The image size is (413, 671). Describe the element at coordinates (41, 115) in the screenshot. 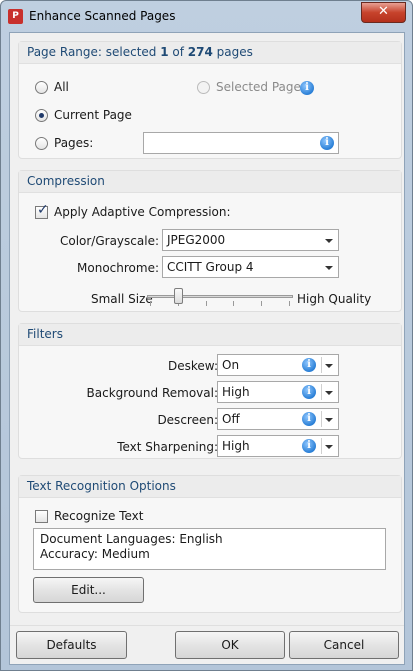

I see `current-page-radio` at that location.